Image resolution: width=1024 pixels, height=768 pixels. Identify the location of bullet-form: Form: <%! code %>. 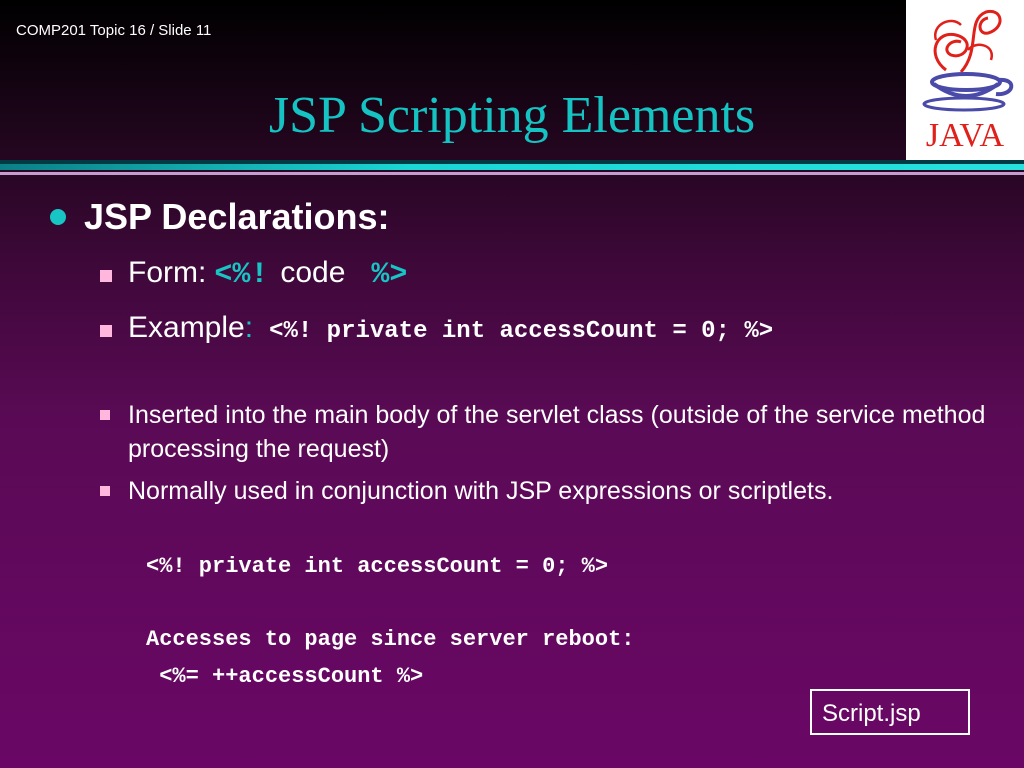
(253, 274).